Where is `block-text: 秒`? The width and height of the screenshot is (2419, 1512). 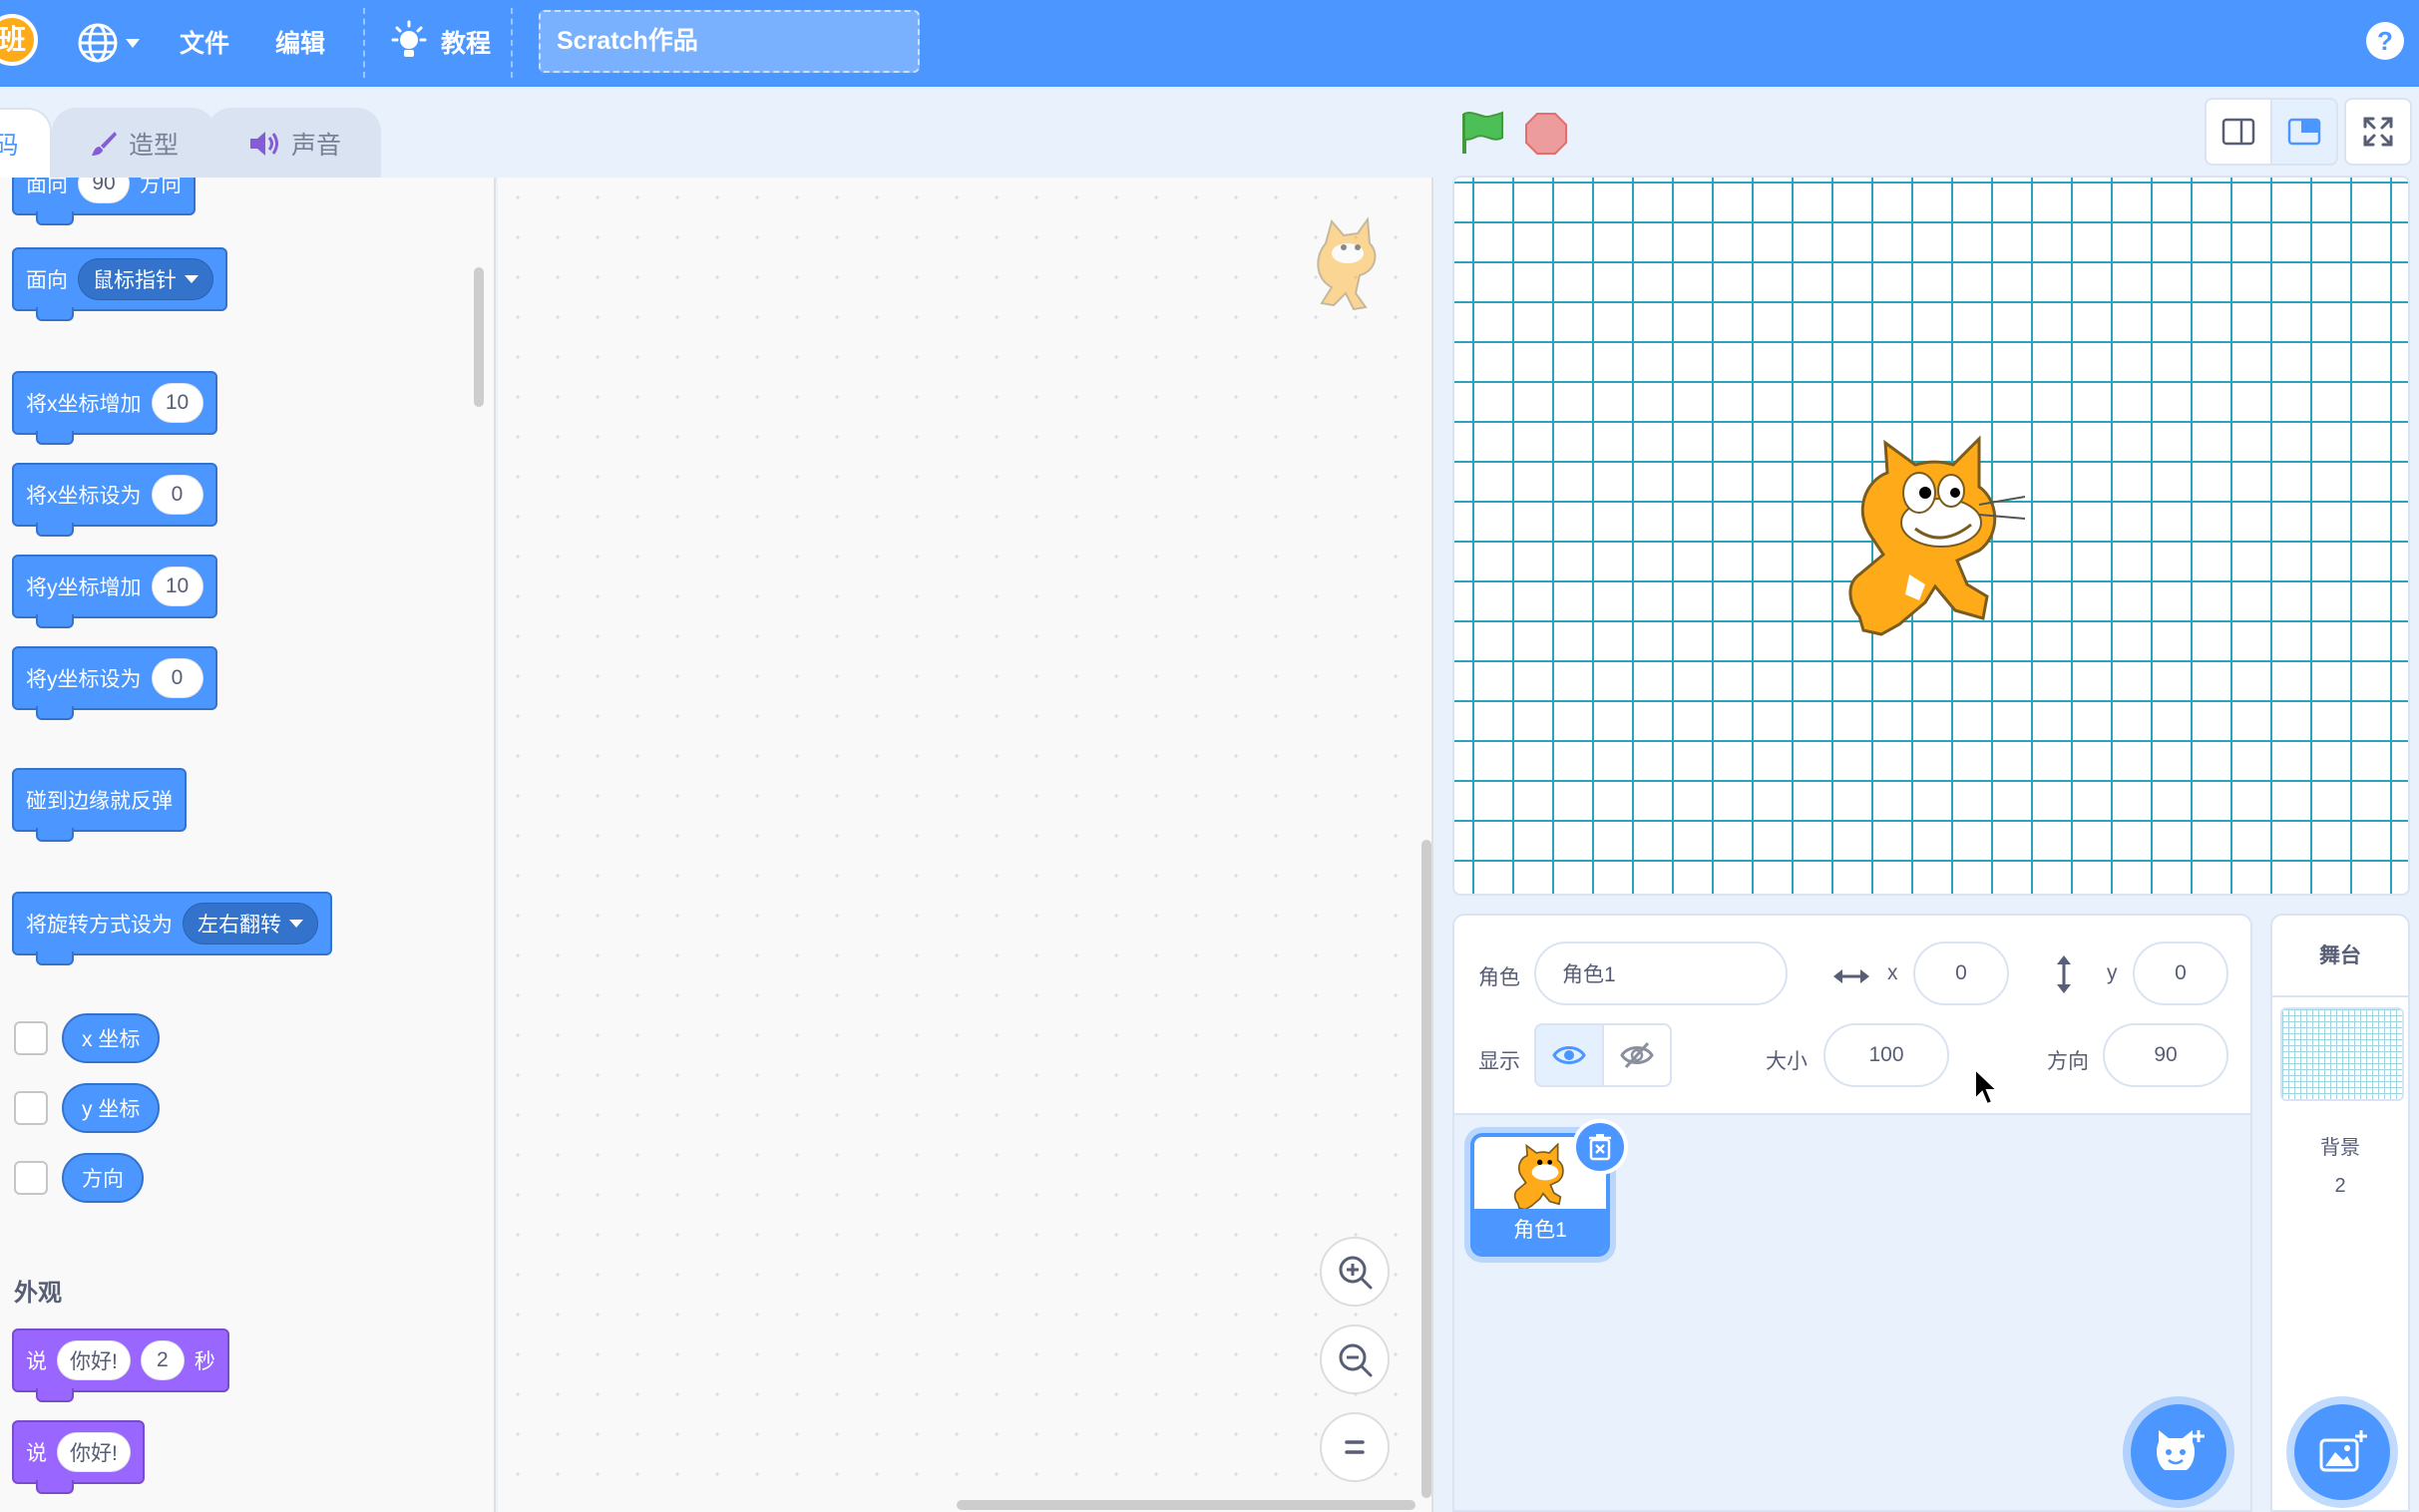 block-text: 秒 is located at coordinates (205, 1361).